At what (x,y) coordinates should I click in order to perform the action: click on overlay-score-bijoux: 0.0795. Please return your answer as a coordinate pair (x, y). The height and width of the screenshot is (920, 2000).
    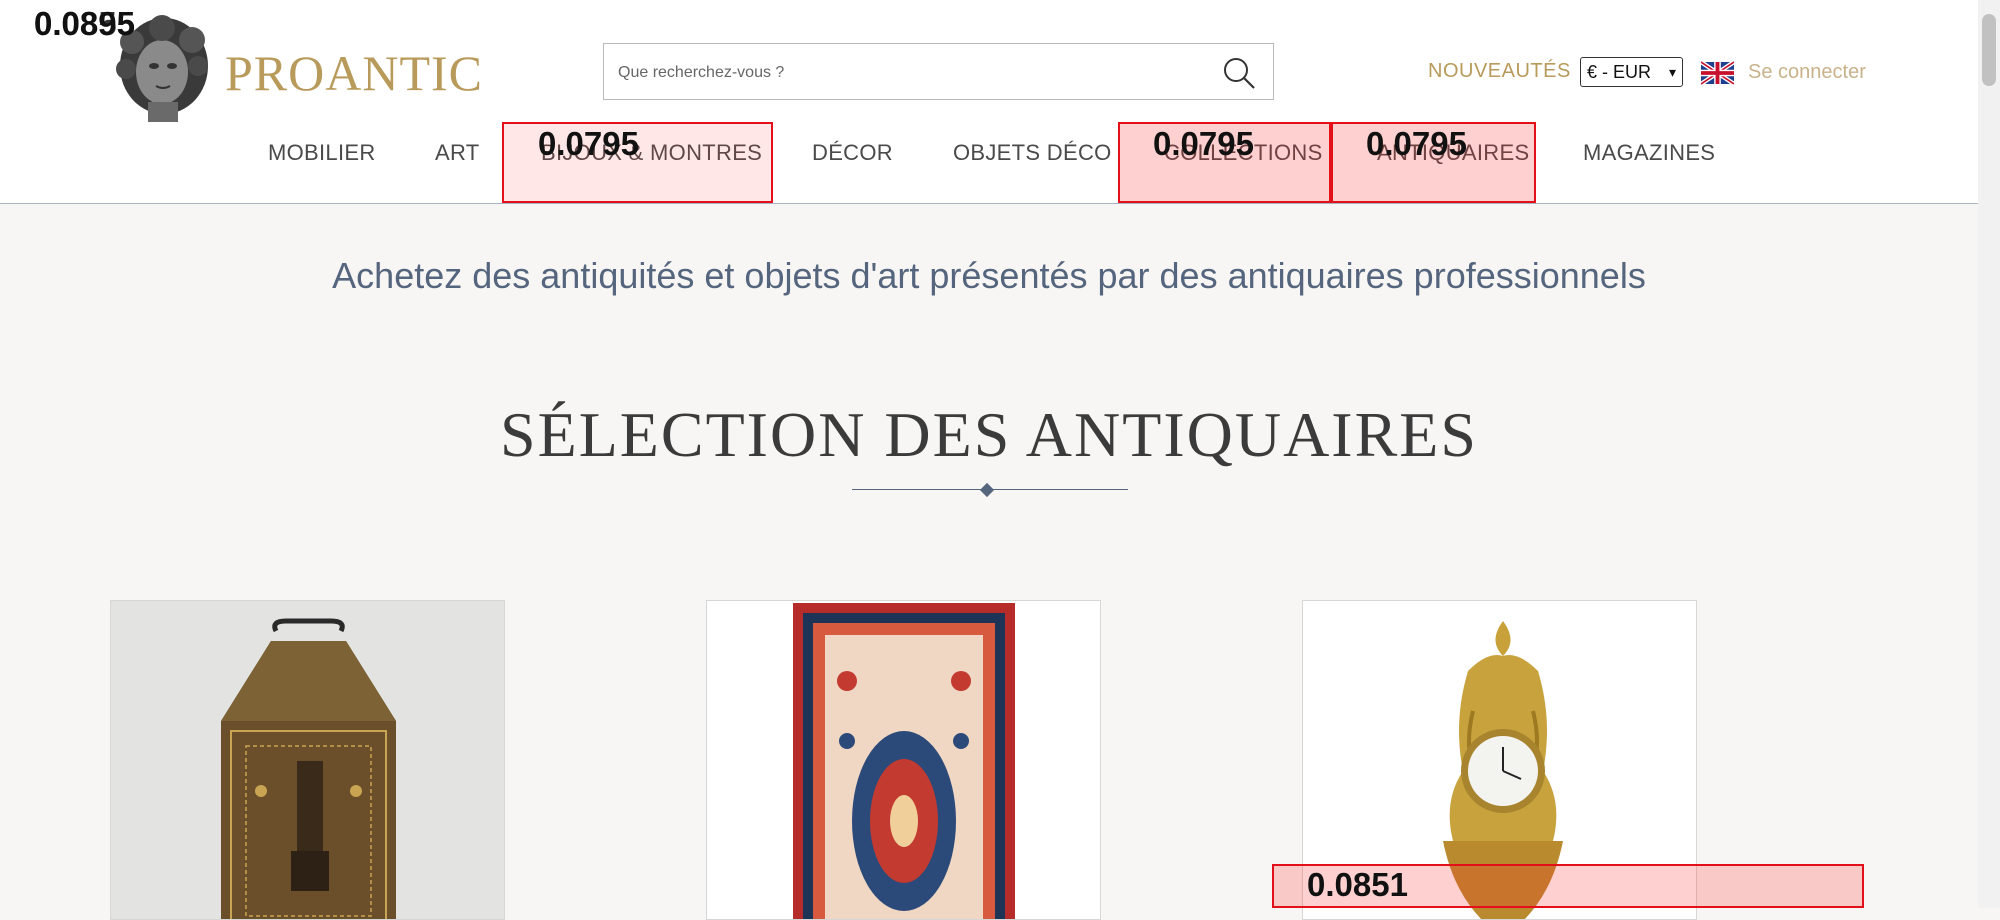
    Looking at the image, I should click on (588, 143).